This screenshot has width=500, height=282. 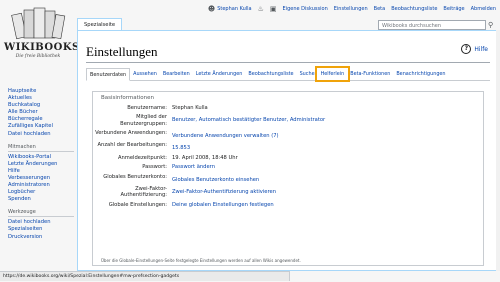 What do you see at coordinates (288, 108) in the screenshot?
I see `row-username: Benutzername: Stephan Kulla` at bounding box center [288, 108].